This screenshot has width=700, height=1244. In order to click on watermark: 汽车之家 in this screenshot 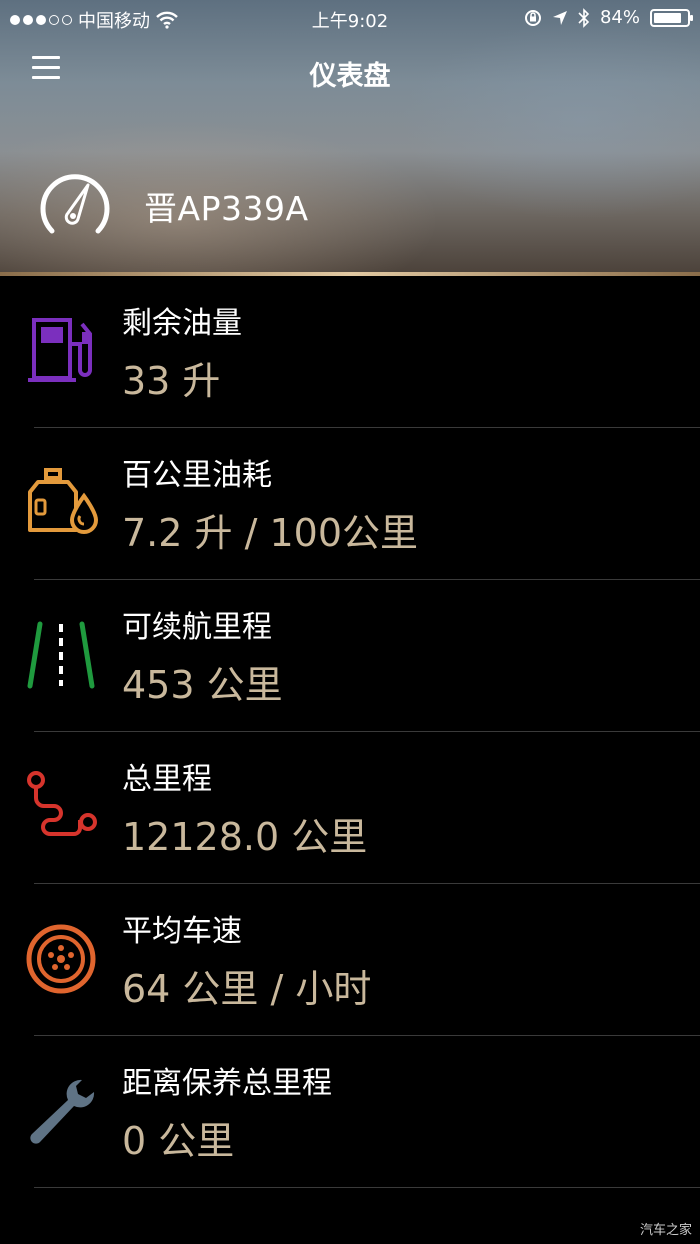, I will do `click(665, 1230)`.